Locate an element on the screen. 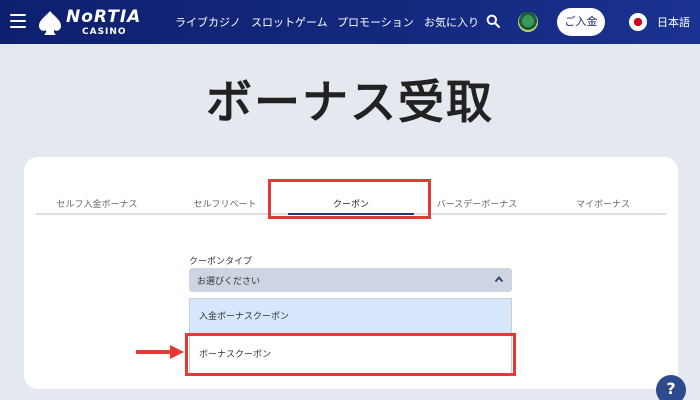 The image size is (700, 400). logo-wordmark: NoRTIA is located at coordinates (104, 17).